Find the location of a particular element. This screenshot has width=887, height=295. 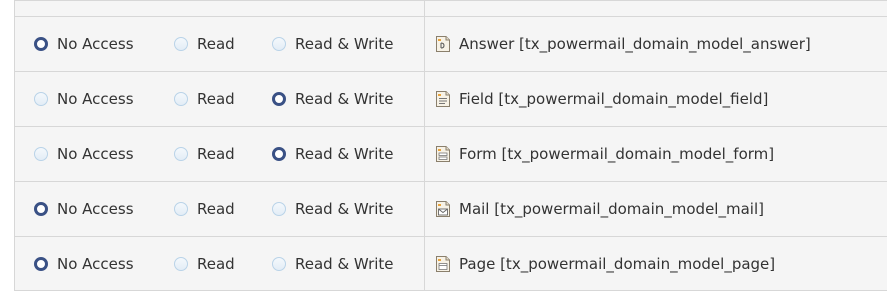

page-record-icon is located at coordinates (443, 264).